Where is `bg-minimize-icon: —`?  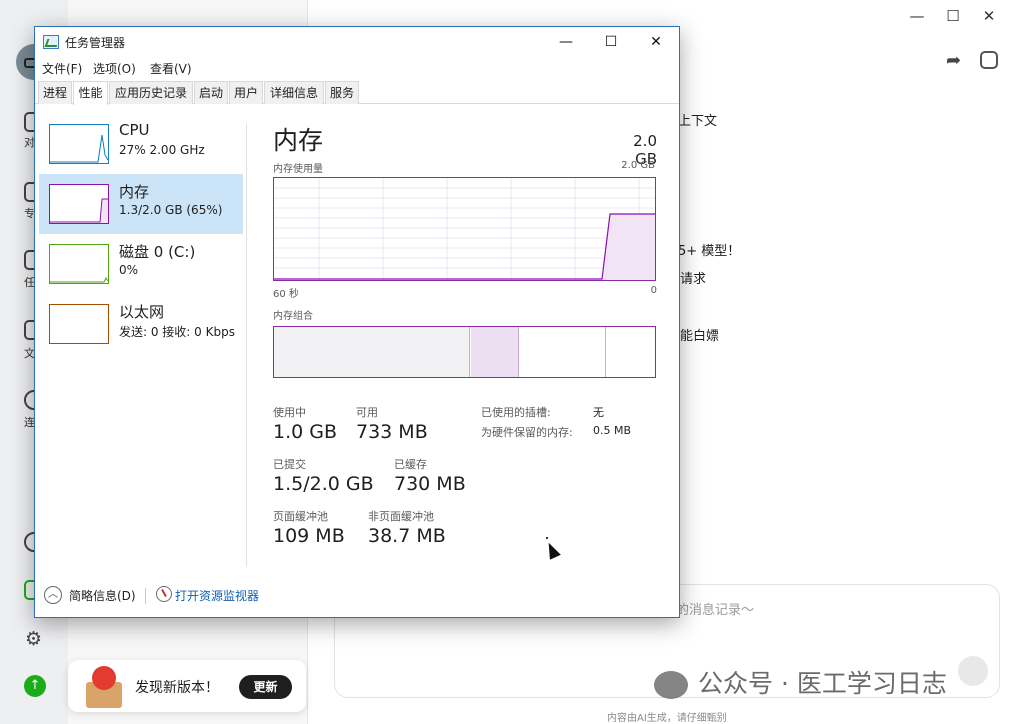 bg-minimize-icon: — is located at coordinates (917, 16).